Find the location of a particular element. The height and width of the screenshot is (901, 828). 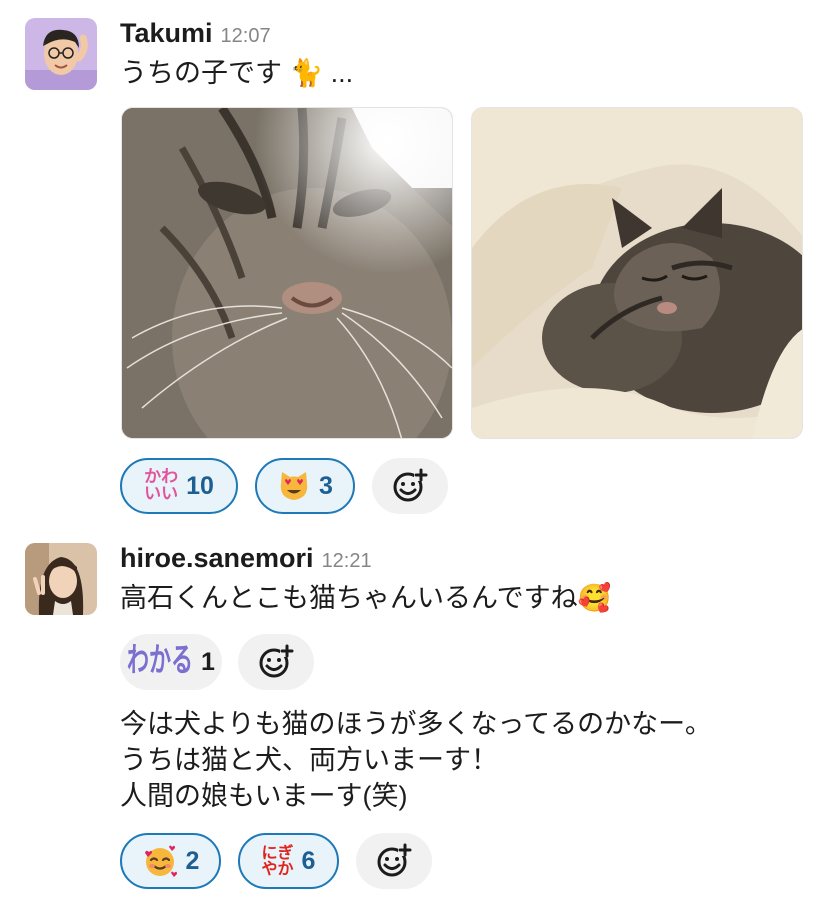

nigiyaka-icon-text-bottom: やか is located at coordinates (277, 868).